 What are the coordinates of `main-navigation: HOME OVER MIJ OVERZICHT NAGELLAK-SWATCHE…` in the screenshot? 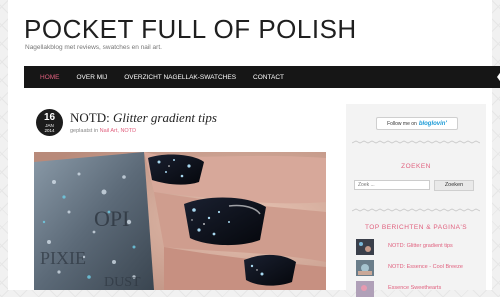 It's located at (262, 77).